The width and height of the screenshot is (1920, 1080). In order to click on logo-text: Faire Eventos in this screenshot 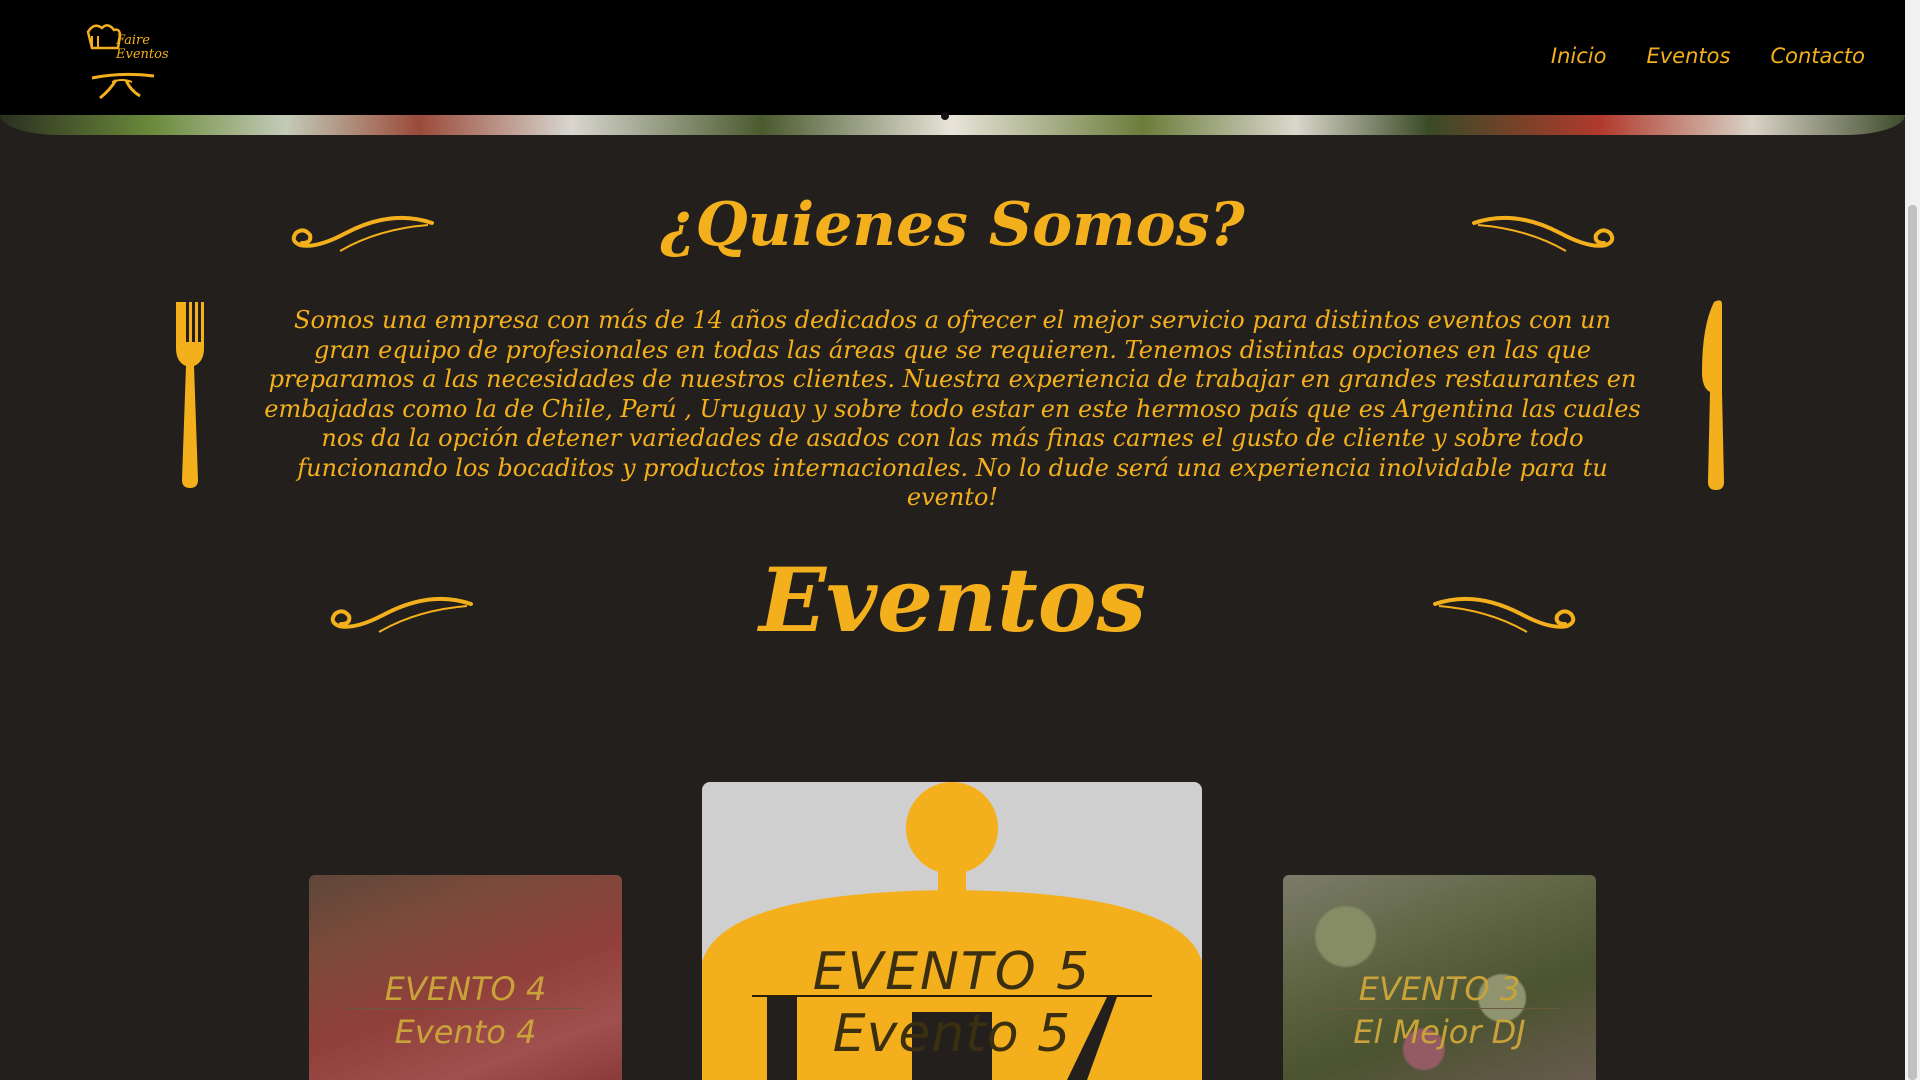, I will do `click(142, 48)`.